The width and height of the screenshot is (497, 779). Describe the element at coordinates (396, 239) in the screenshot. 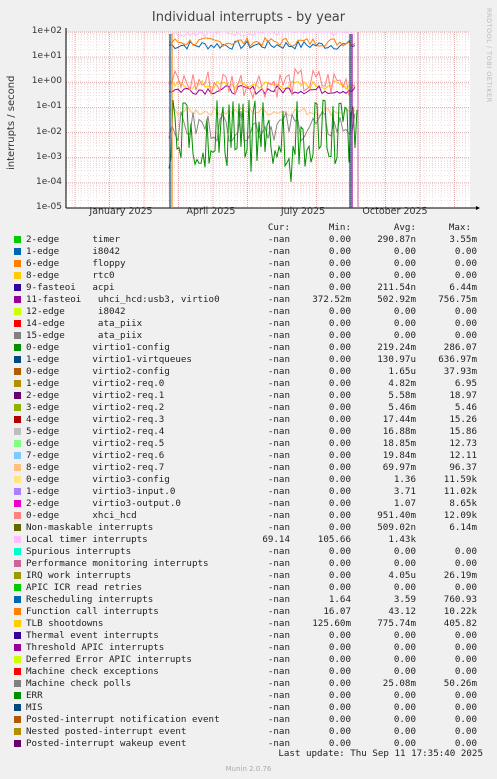

I see `legend-avg: 290.87n` at that location.